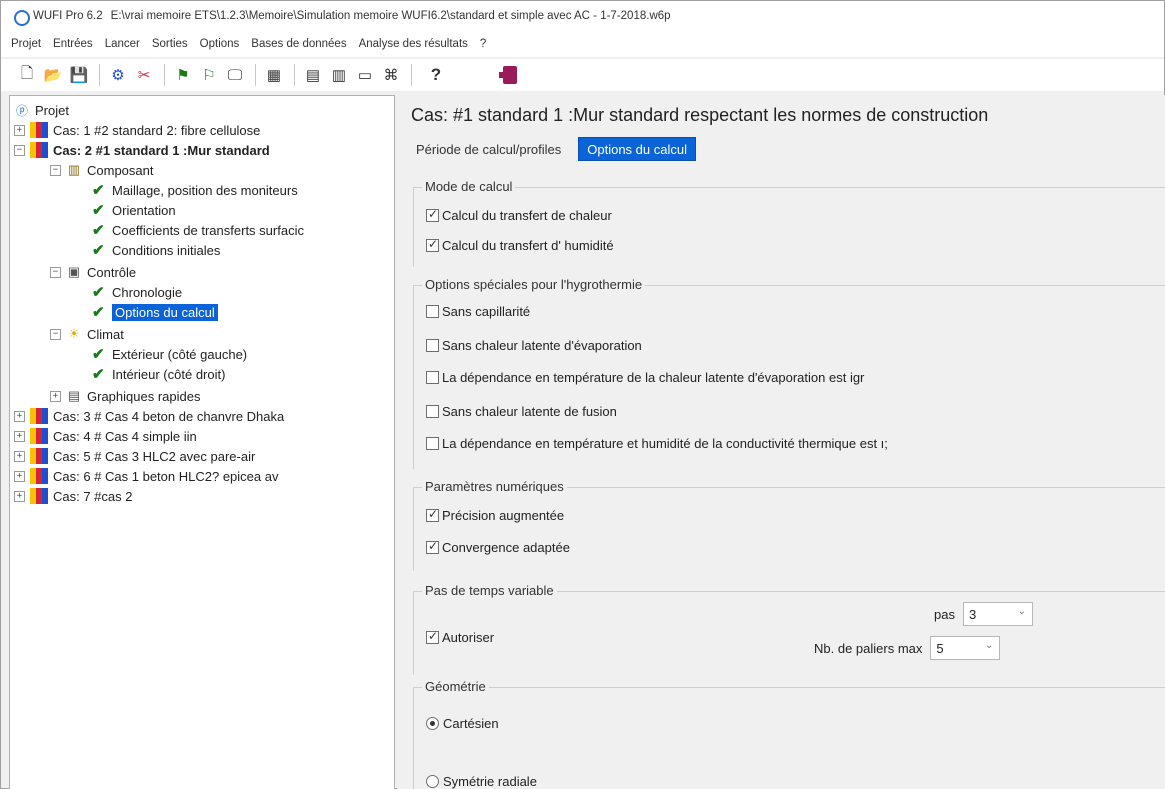 This screenshot has height=789, width=1165. What do you see at coordinates (125, 396) in the screenshot?
I see `tree-graphiques: + ▤ Graphiques rapides` at bounding box center [125, 396].